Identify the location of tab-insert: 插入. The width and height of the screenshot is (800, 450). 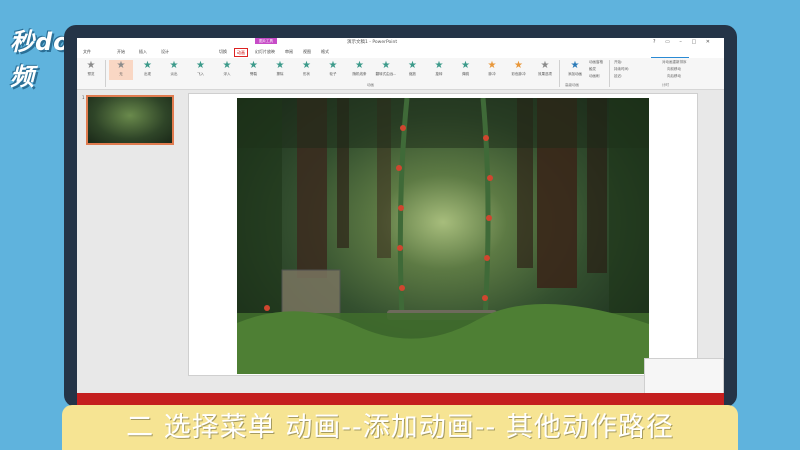
(143, 52).